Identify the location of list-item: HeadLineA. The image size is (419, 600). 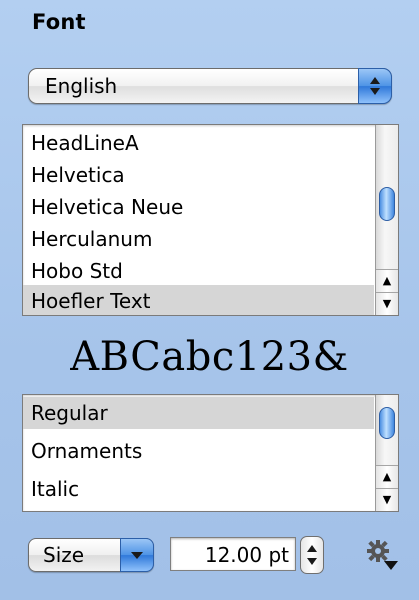
(198, 143).